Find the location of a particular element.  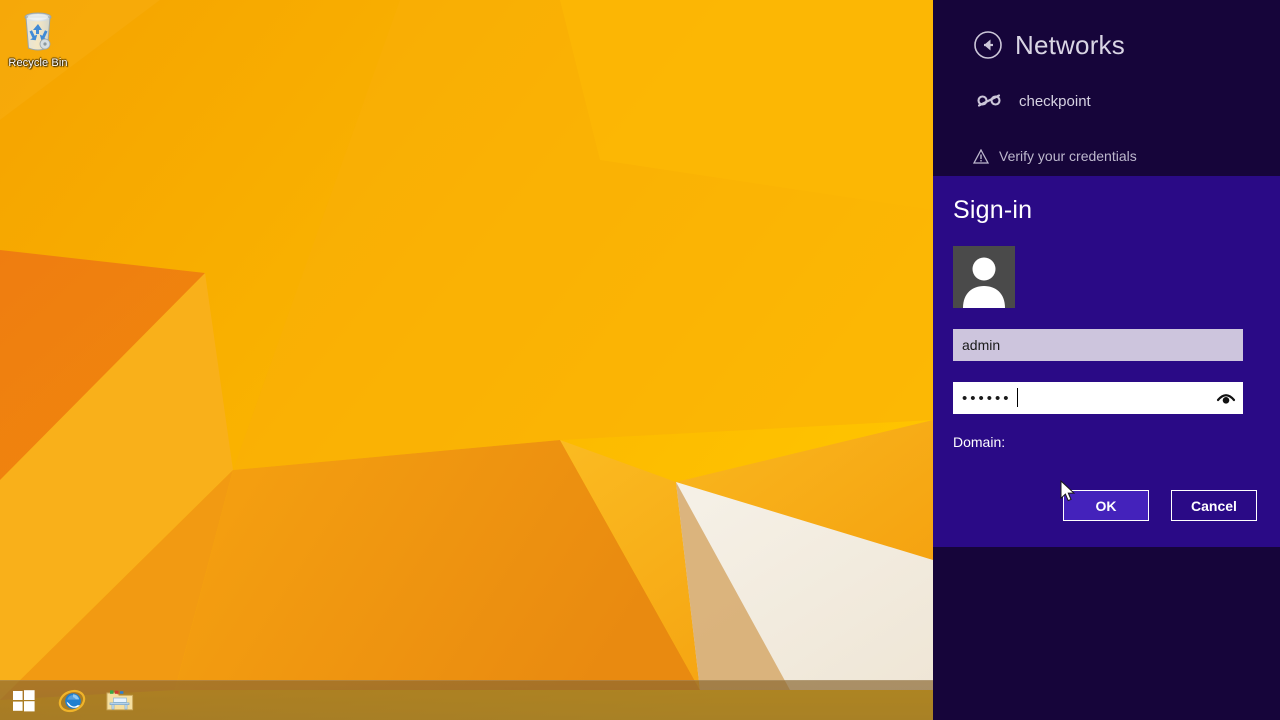

password-field-wrap is located at coordinates (1098, 398).